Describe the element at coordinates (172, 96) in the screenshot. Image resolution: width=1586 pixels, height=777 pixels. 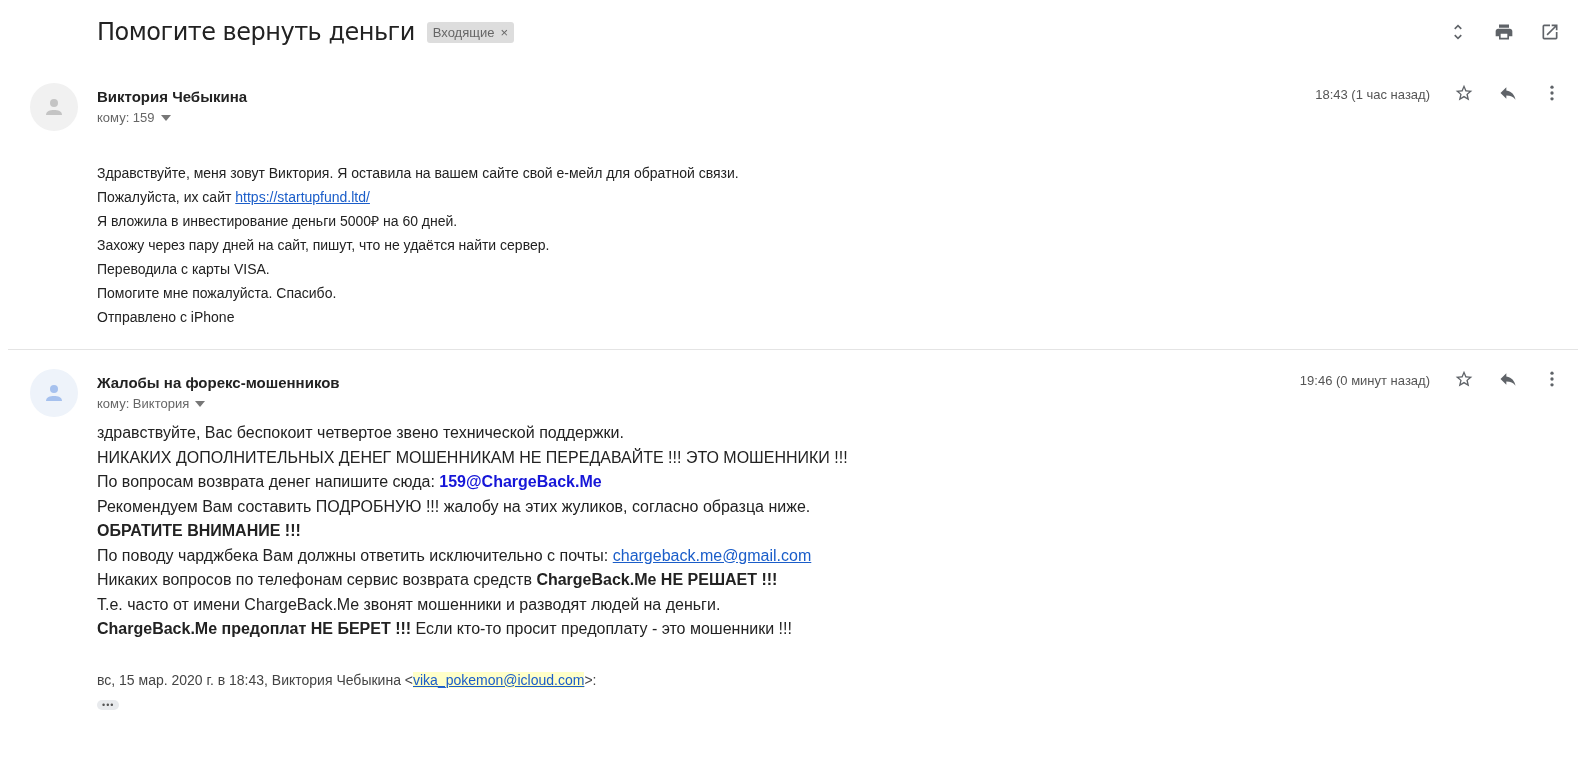
I see `sender-name: Виктория Чебыкина` at that location.